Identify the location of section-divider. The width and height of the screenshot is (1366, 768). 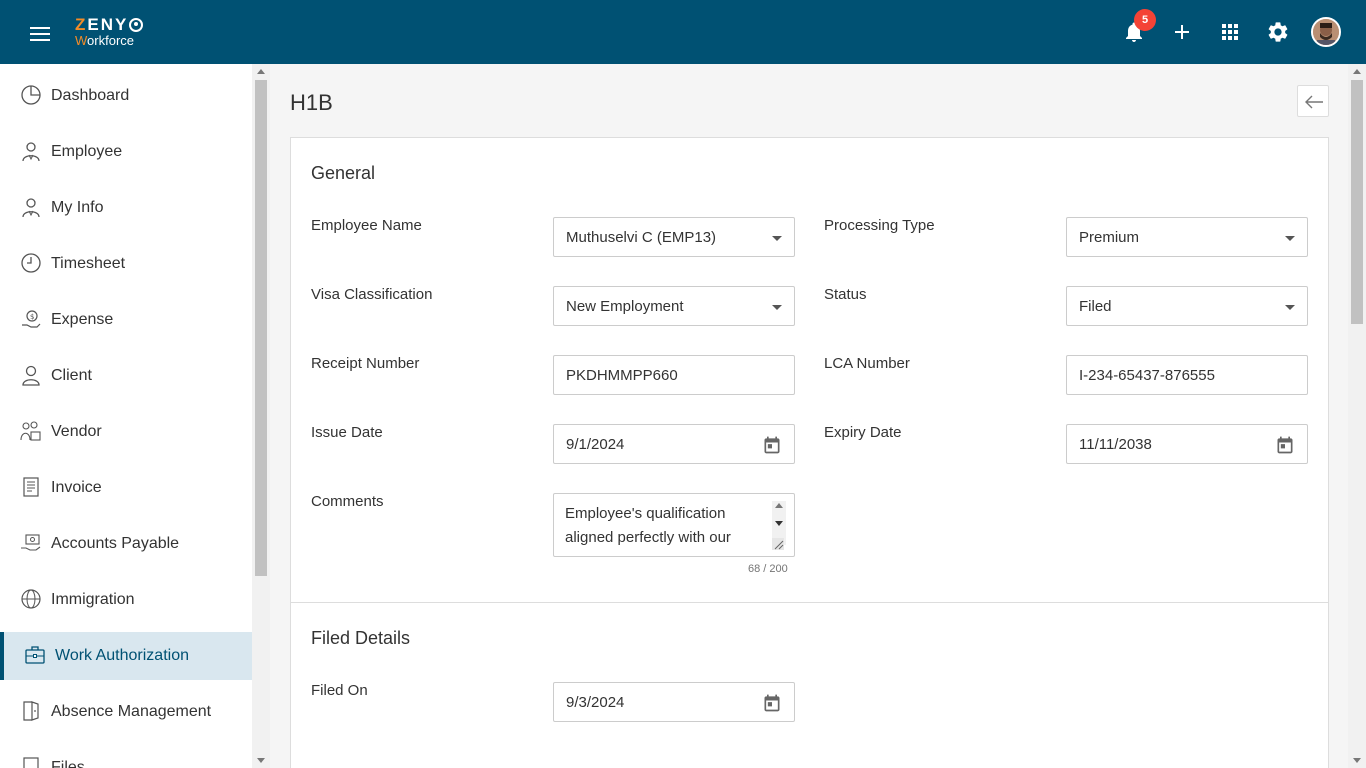
(809, 602).